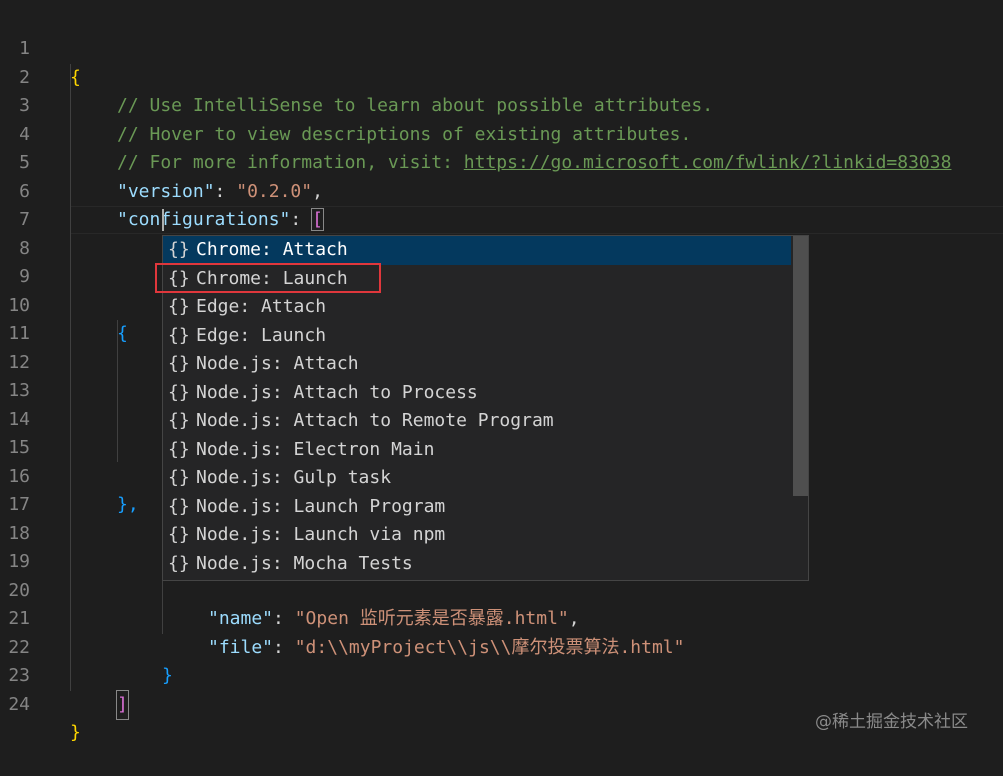 Image resolution: width=1003 pixels, height=776 pixels. I want to click on suggestion-item: {} Node.js: Attach to Process, so click(477, 393).